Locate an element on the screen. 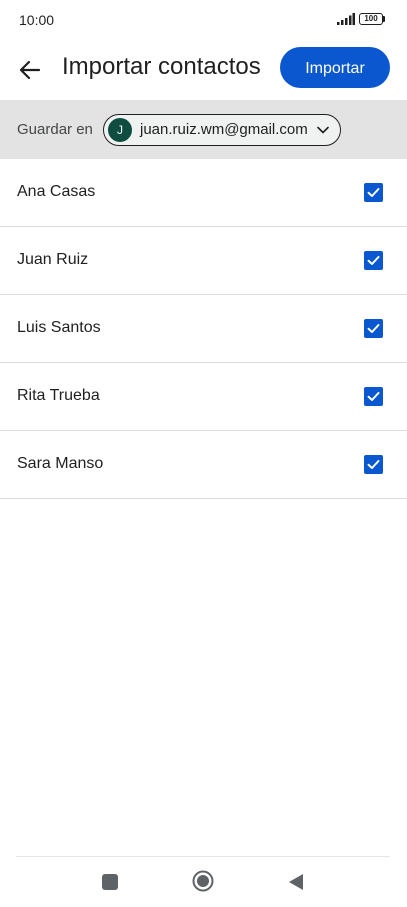 Image resolution: width=407 pixels, height=907 pixels. contact-name: Rita Trueba is located at coordinates (58, 395).